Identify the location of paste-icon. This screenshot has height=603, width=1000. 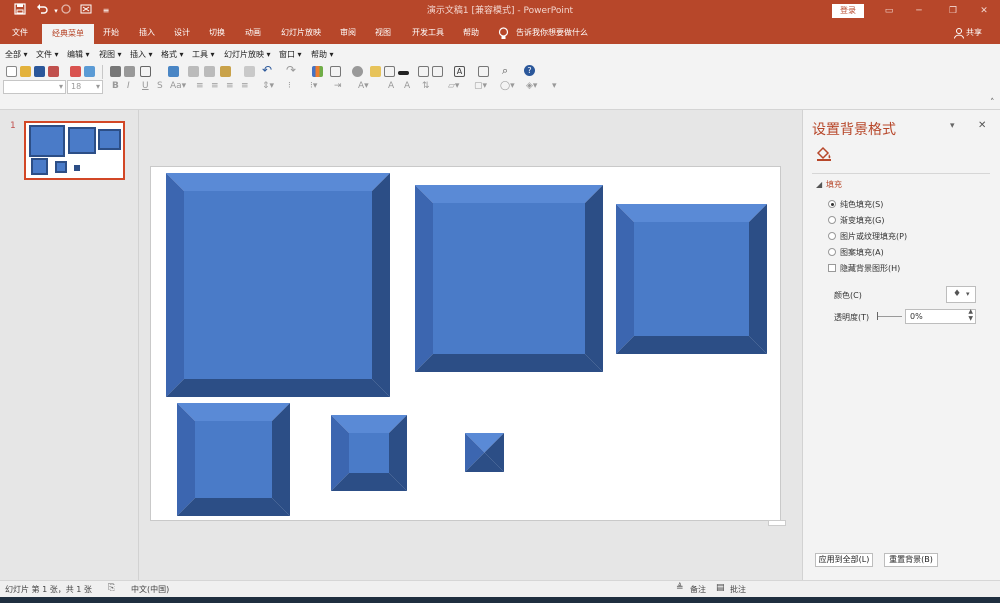
(225, 71).